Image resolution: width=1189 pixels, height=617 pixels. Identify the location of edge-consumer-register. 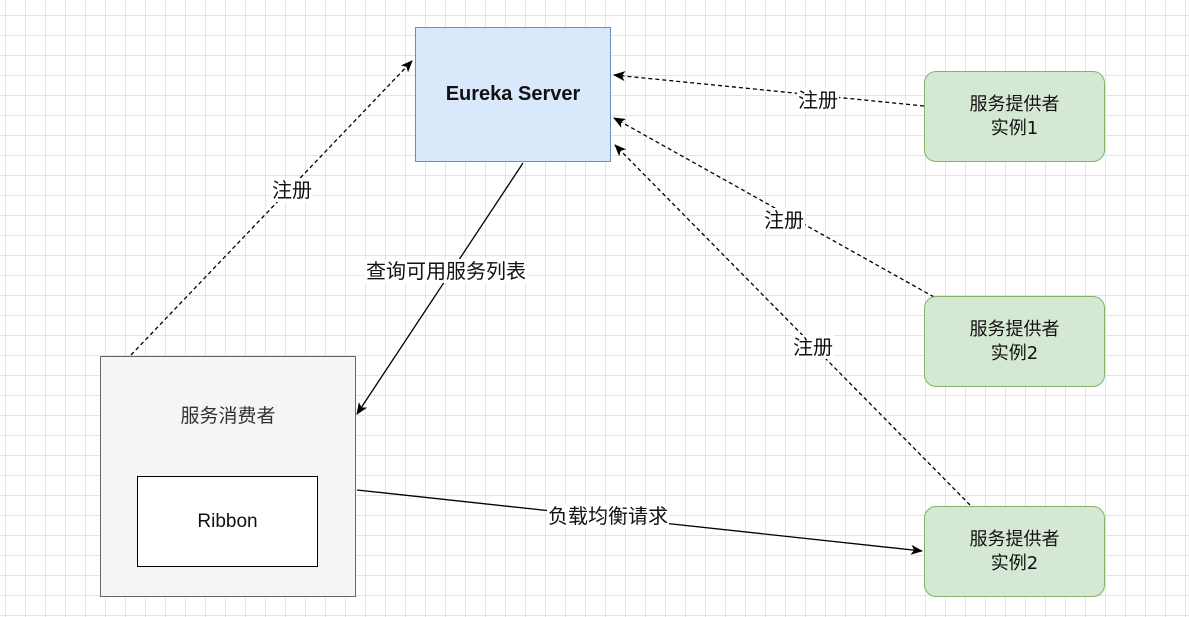
(271, 208).